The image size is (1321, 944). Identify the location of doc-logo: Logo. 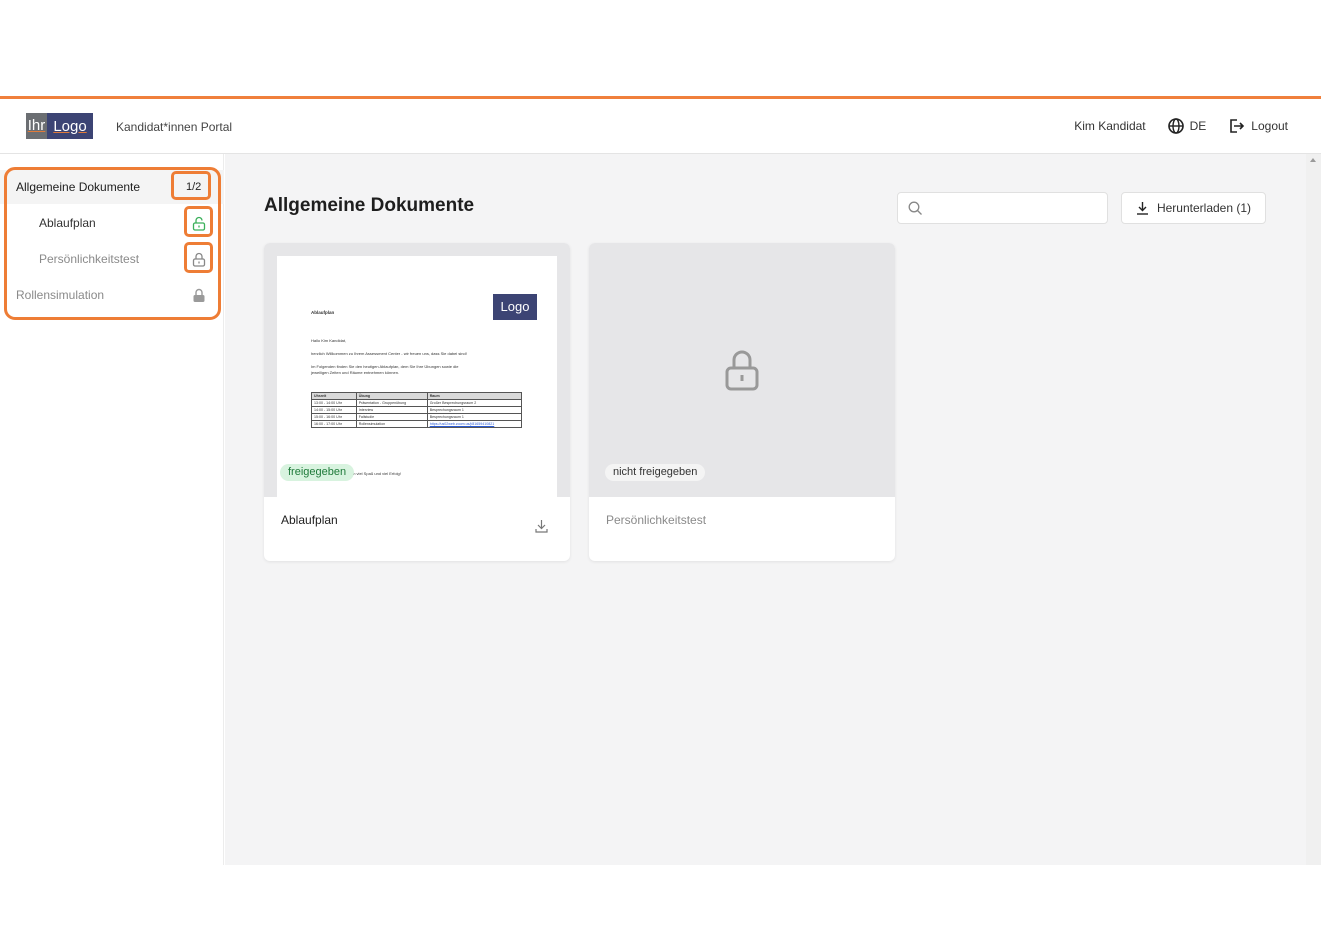
(515, 307).